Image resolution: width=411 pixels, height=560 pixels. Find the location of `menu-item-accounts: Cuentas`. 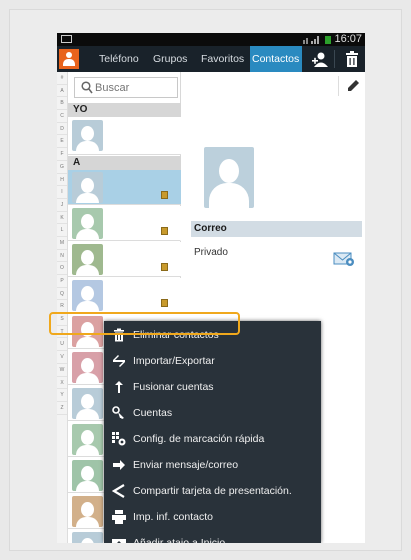

menu-item-accounts: Cuentas is located at coordinates (212, 413).